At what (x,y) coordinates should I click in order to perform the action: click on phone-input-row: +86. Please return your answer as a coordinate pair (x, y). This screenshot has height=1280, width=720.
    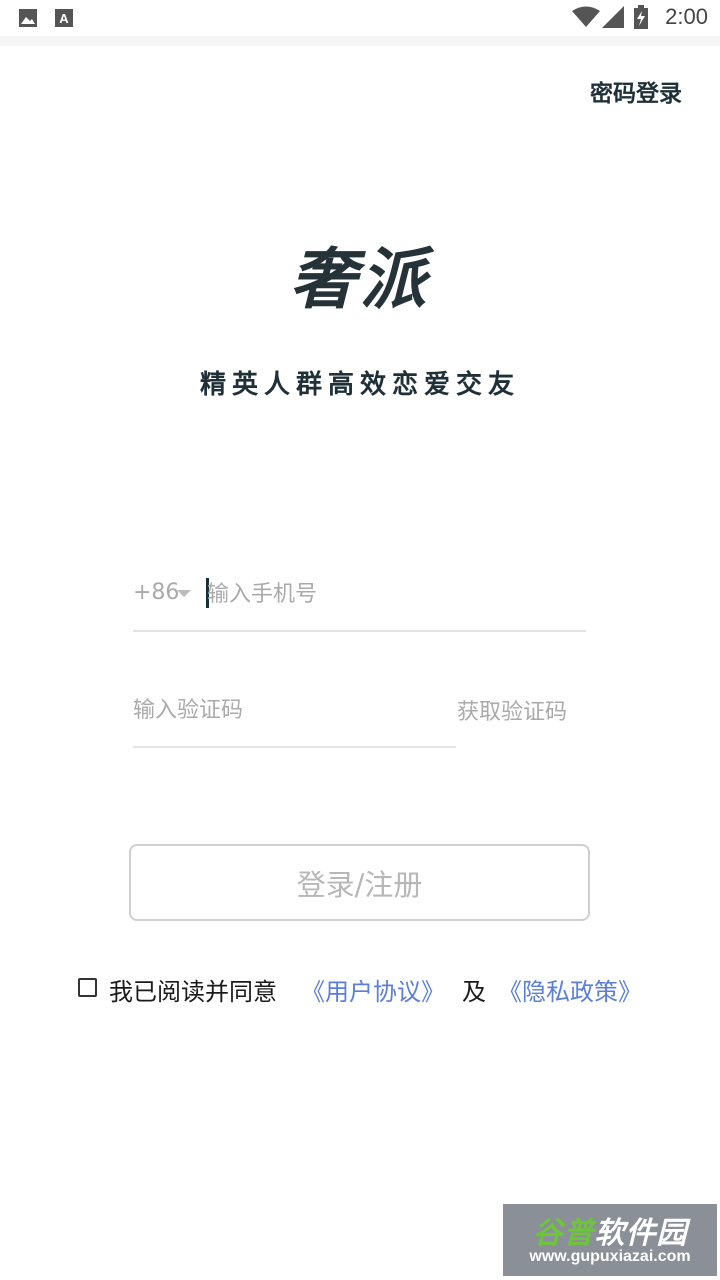
    Looking at the image, I should click on (359, 602).